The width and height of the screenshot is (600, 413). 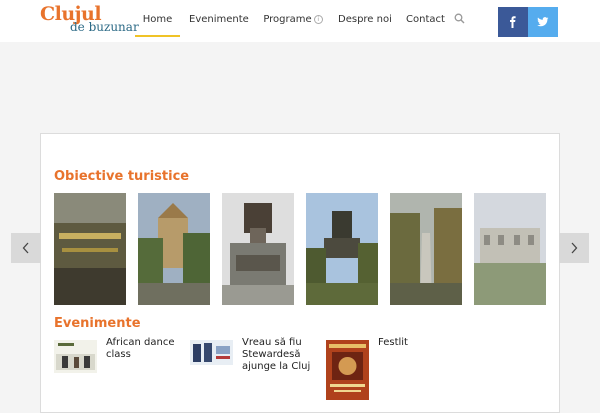 What do you see at coordinates (287, 19) in the screenshot?
I see `nav-item-programe-label: Programe` at bounding box center [287, 19].